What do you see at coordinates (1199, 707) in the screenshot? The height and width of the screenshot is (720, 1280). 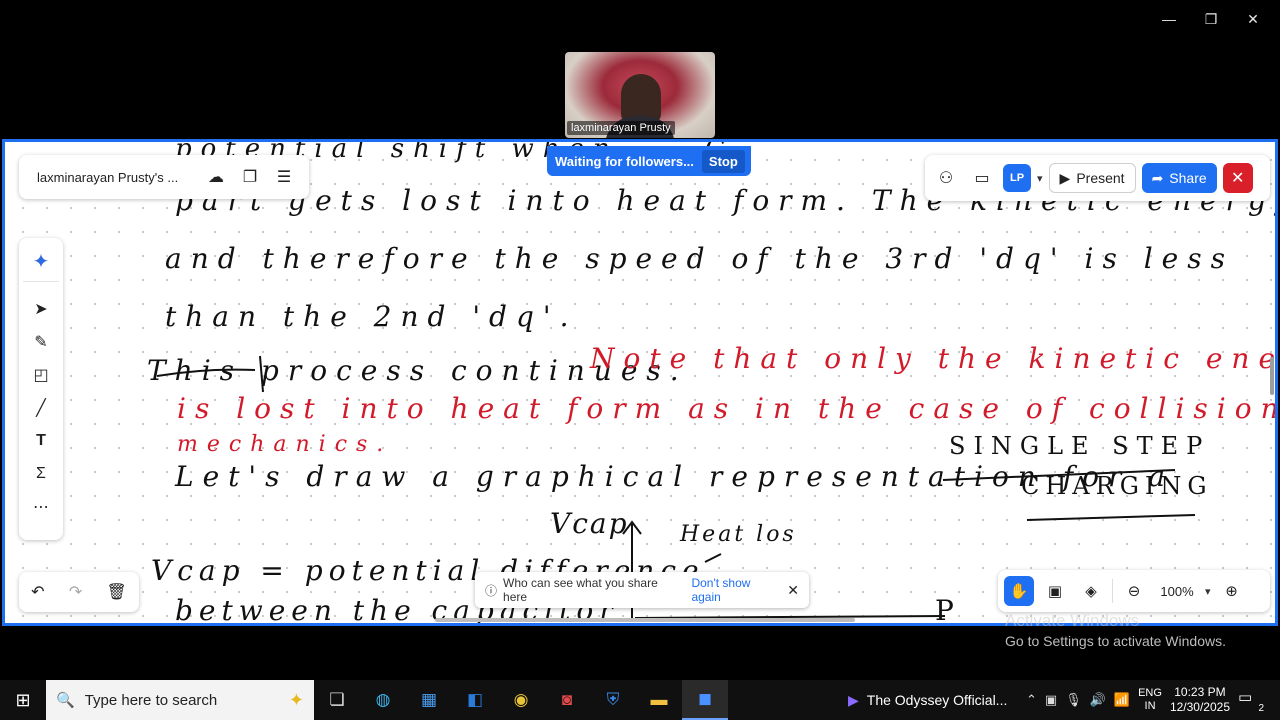 I see `clock-date: 12/30/2025` at bounding box center [1199, 707].